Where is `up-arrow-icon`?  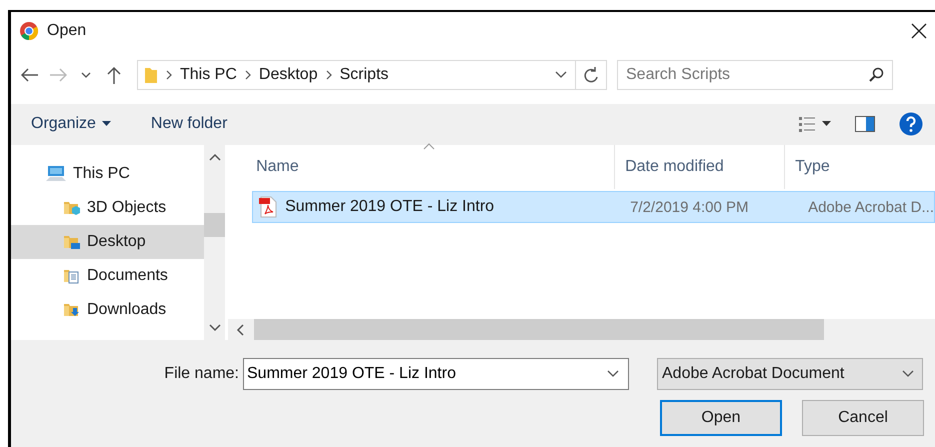 up-arrow-icon is located at coordinates (114, 75).